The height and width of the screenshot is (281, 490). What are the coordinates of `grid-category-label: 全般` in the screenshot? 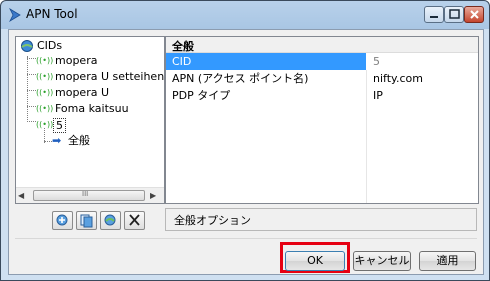 It's located at (183, 46).